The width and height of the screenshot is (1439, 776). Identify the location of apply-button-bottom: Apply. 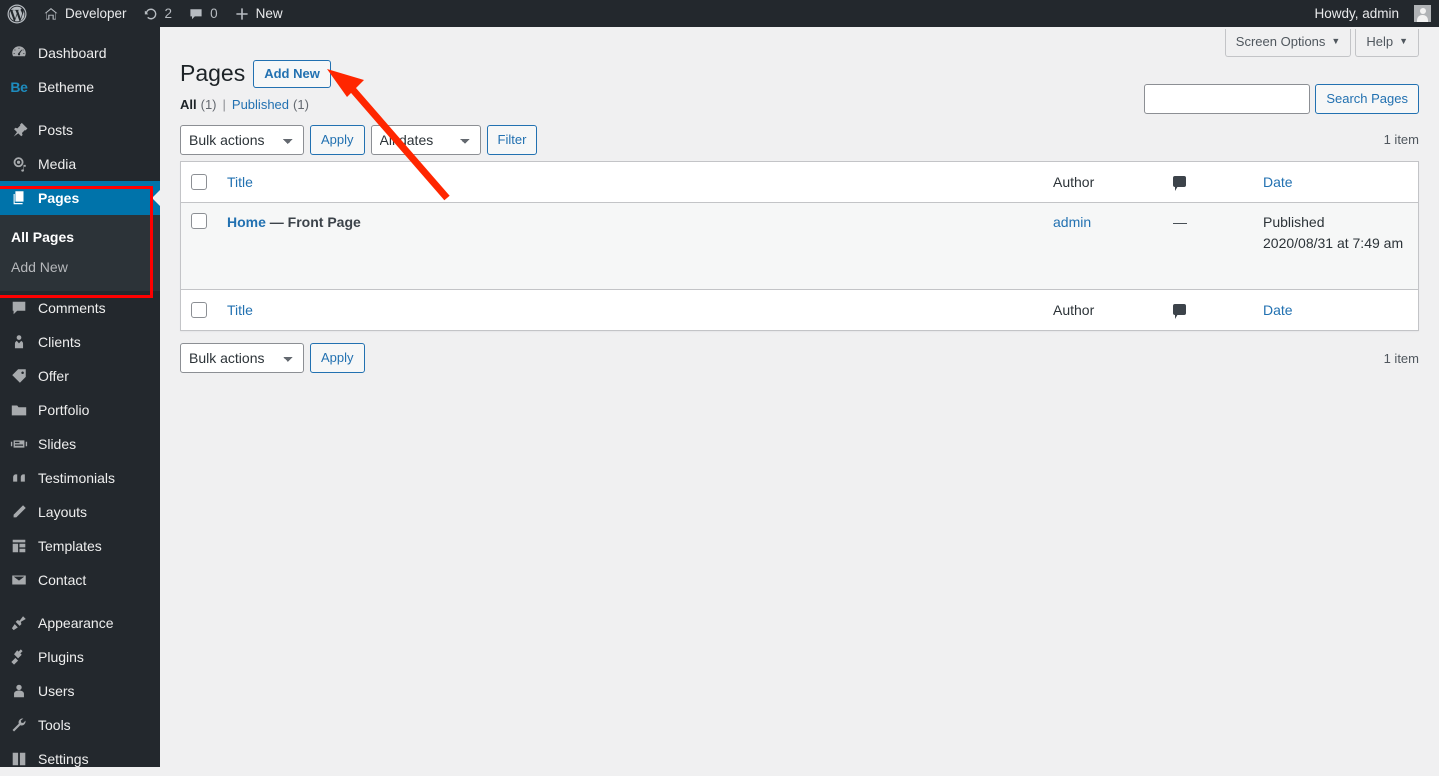
(337, 358).